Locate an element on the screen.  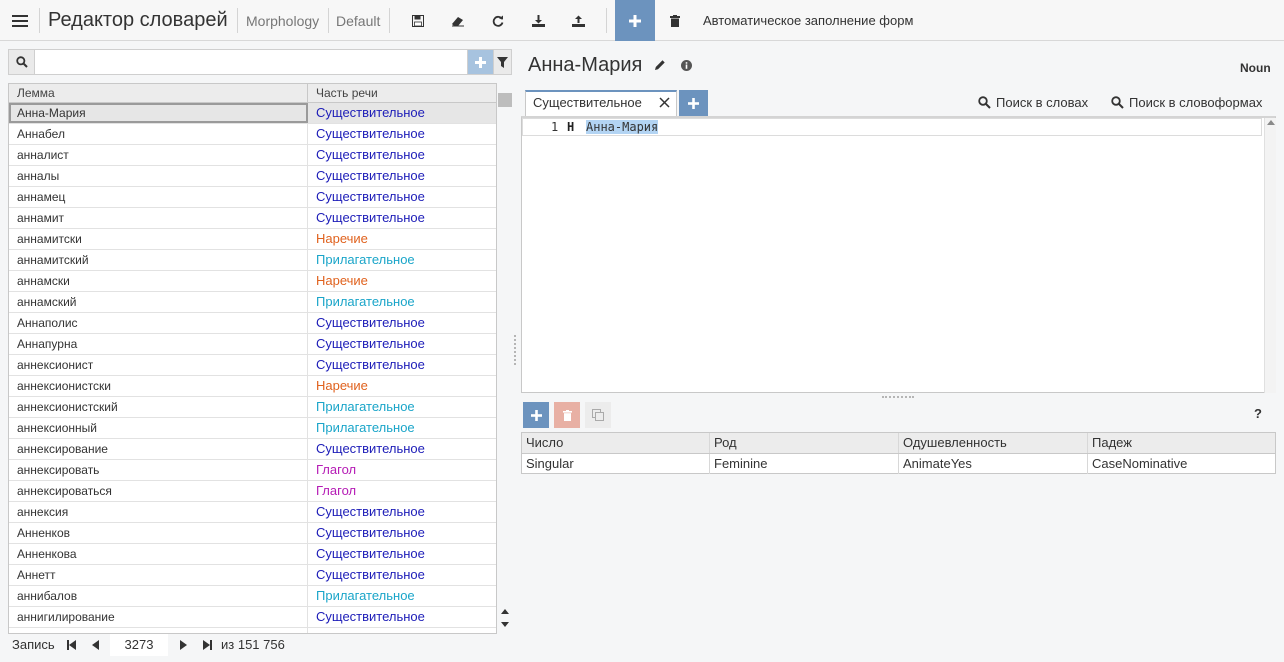
table-row: аннамит Существительное is located at coordinates (252, 218).